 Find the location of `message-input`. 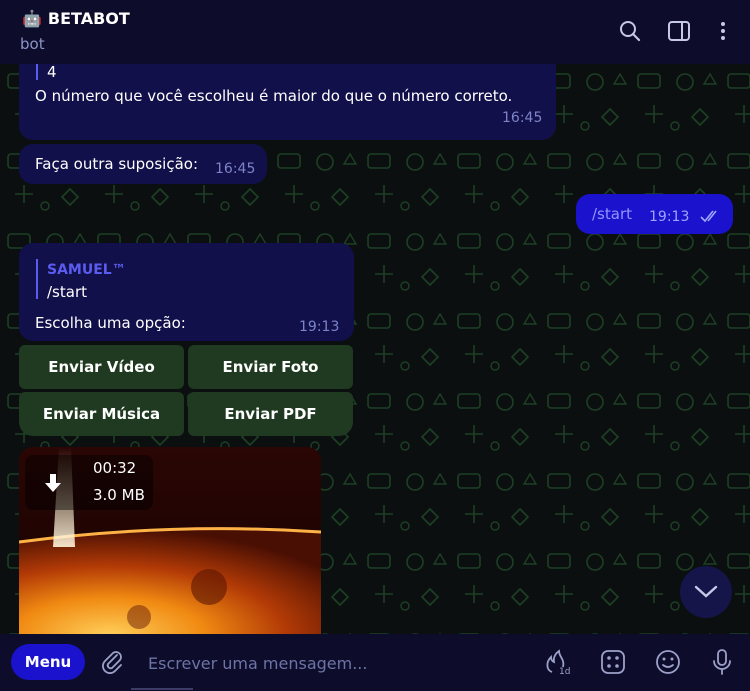

message-input is located at coordinates (268, 663).